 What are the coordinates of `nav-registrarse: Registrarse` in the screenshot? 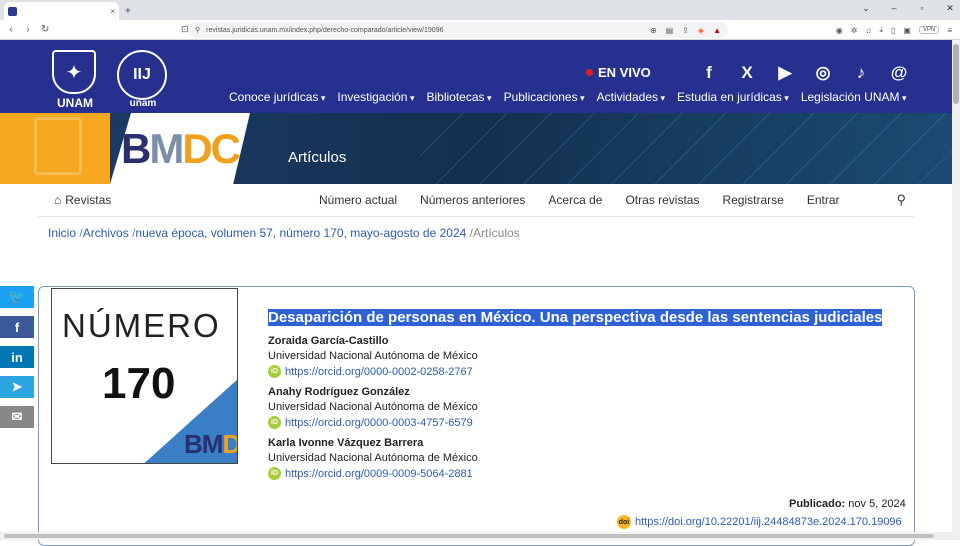 It's located at (752, 200).